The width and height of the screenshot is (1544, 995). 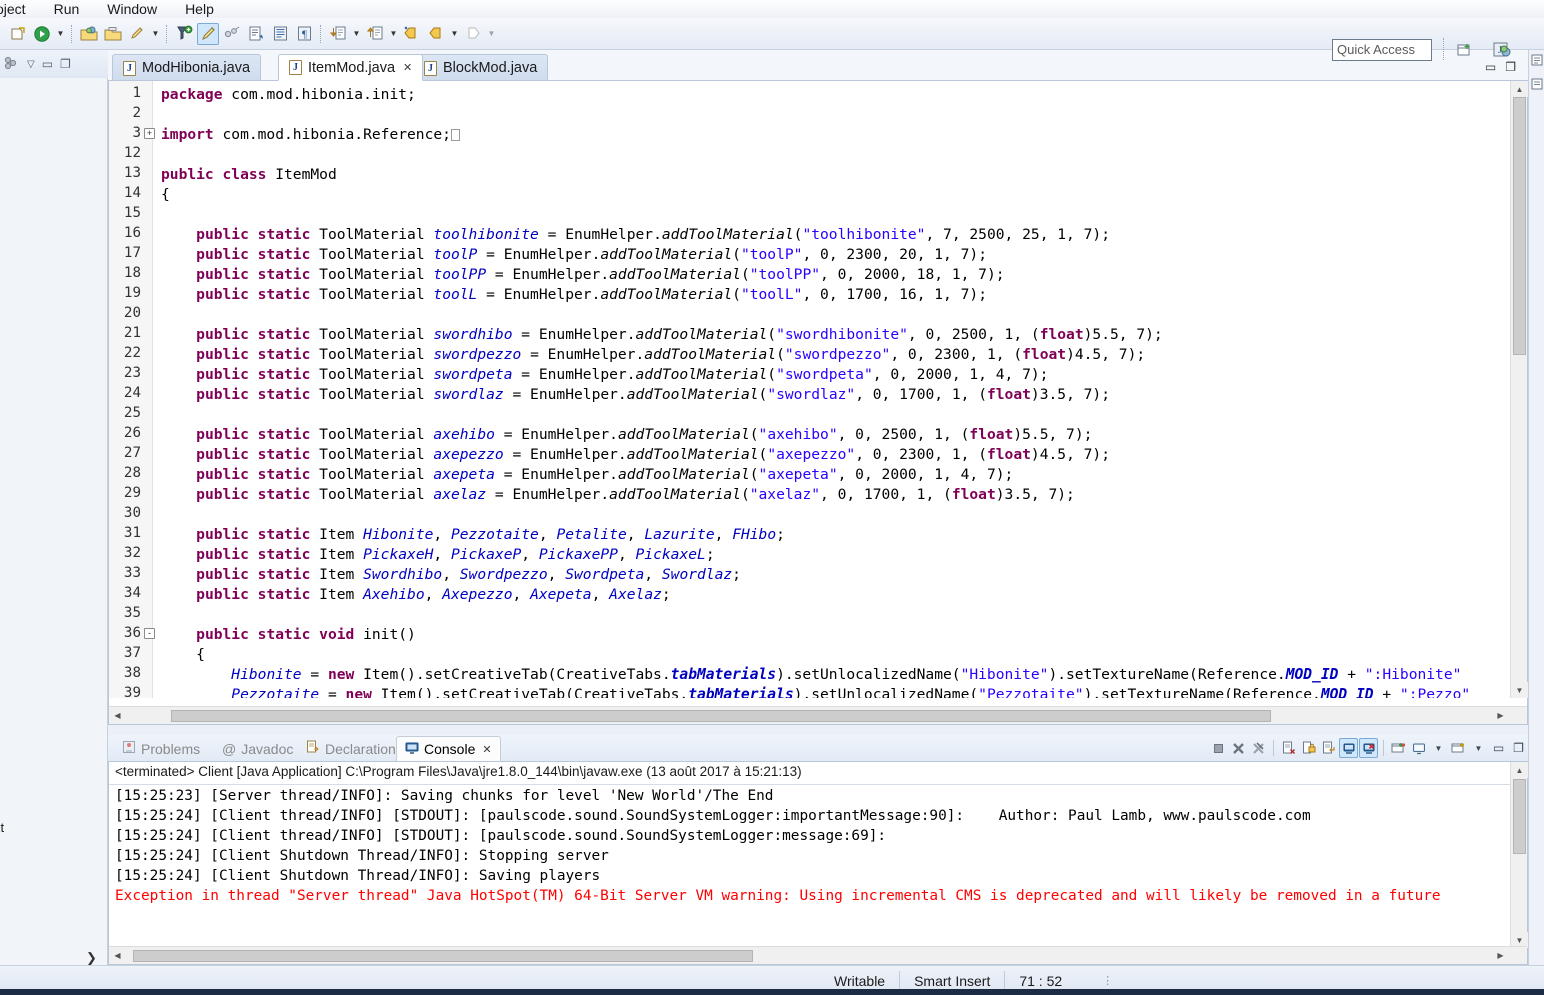 I want to click on open-console-icon, so click(x=1458, y=748).